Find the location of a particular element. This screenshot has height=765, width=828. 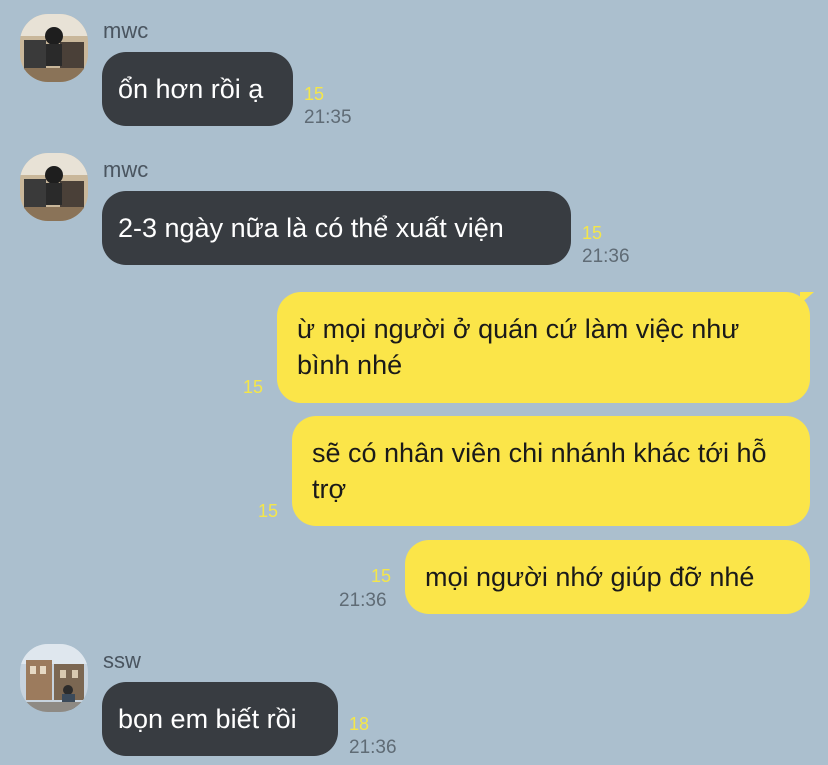

message-bubble: ổn hơn rồi ạ is located at coordinates (197, 89).